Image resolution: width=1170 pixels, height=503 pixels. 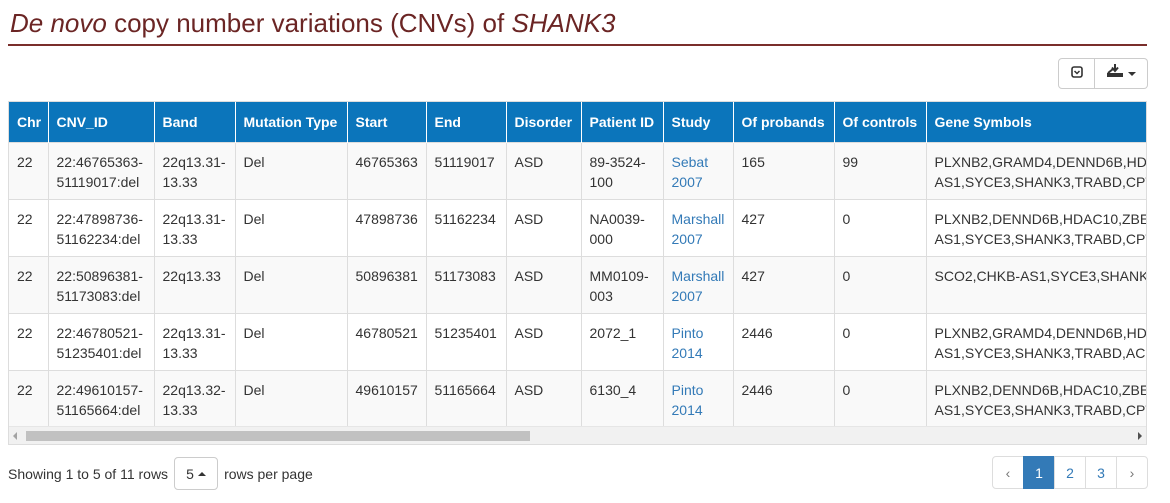 What do you see at coordinates (466, 228) in the screenshot?
I see `cell-end: 51162234` at bounding box center [466, 228].